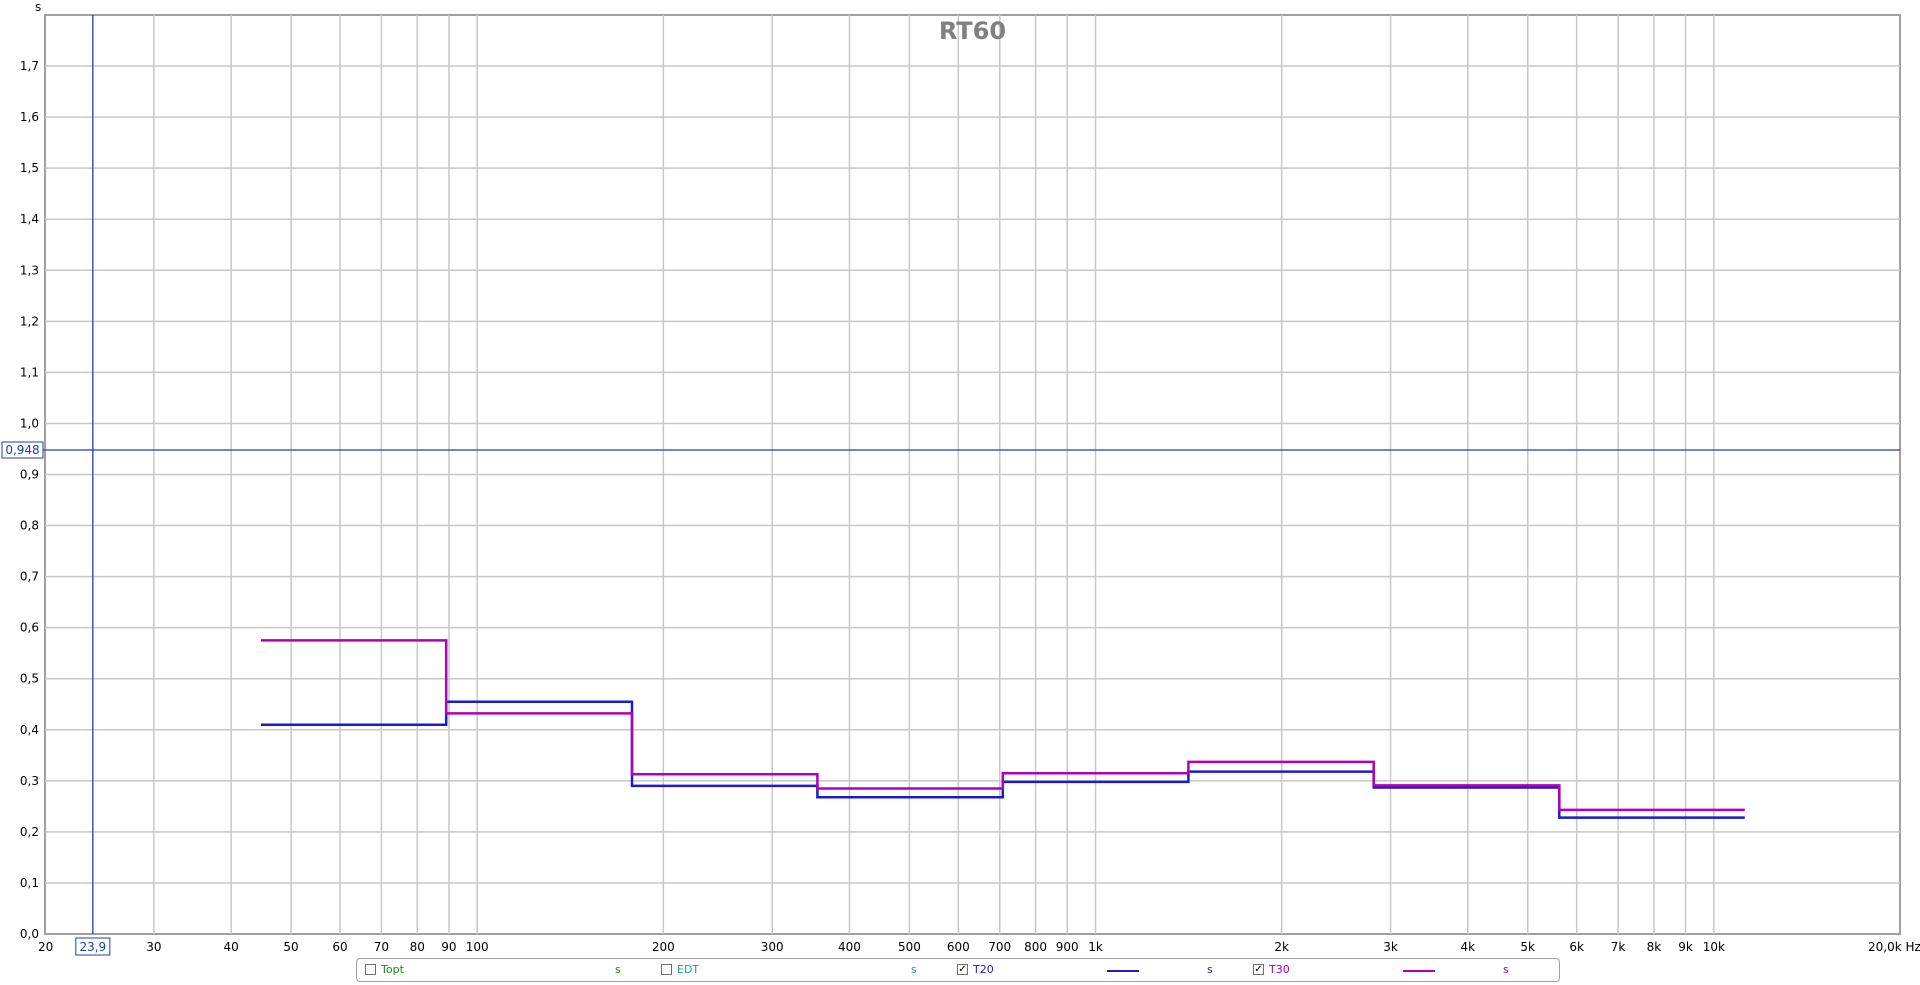  I want to click on legend-item-topt: Topt s, so click(513, 970).